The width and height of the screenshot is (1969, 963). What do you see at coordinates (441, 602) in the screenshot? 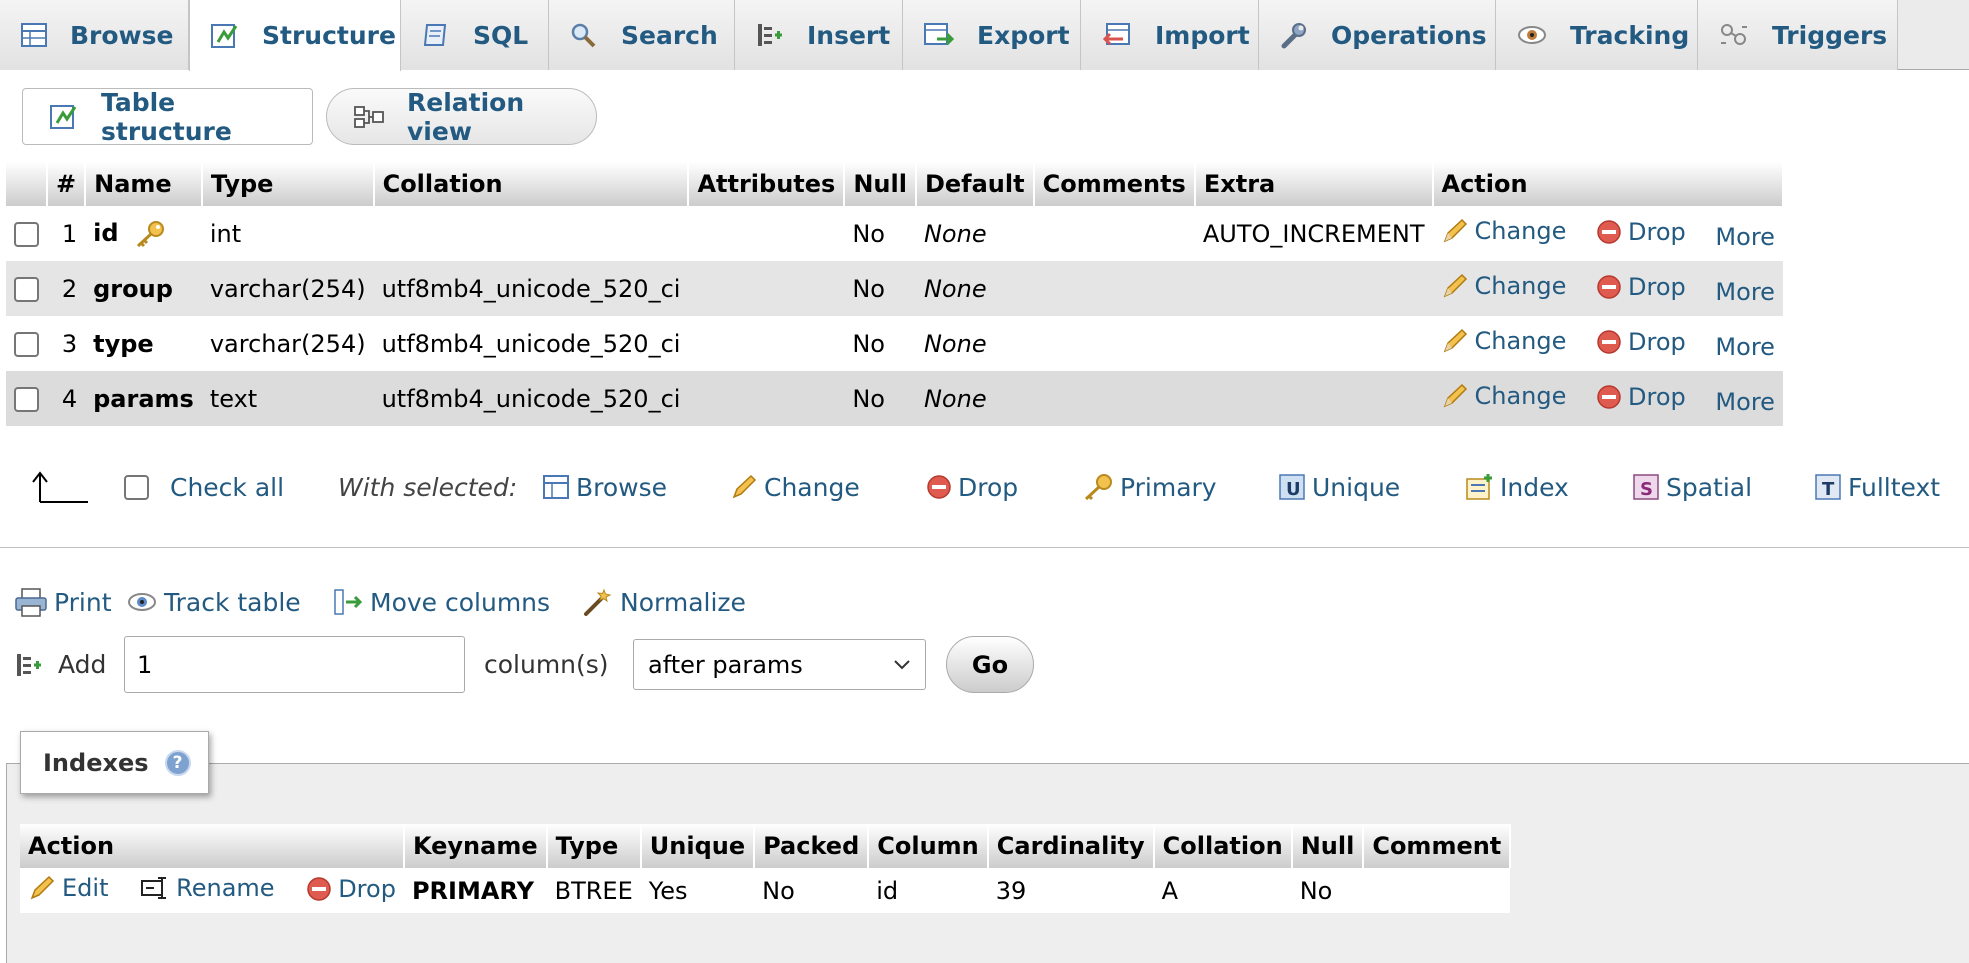
I see `move-columns-link: Move columns` at bounding box center [441, 602].